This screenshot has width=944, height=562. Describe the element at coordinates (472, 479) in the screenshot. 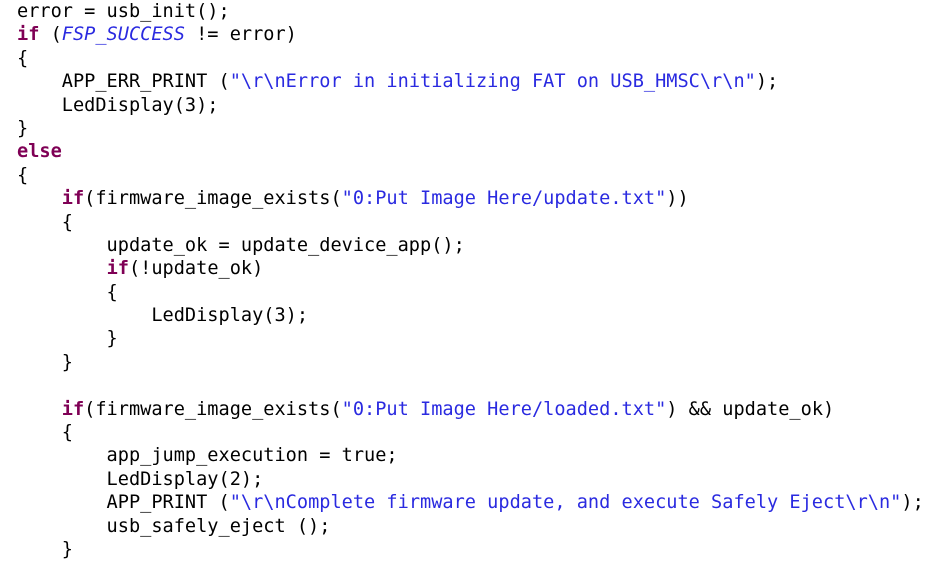

I see `code-line: LedDisplay(2);` at that location.